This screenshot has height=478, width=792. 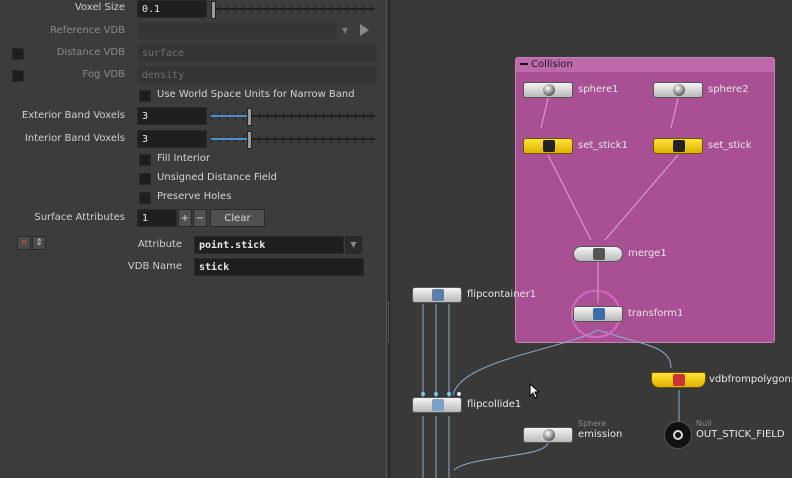 I want to click on merge1-node, so click(x=598, y=254).